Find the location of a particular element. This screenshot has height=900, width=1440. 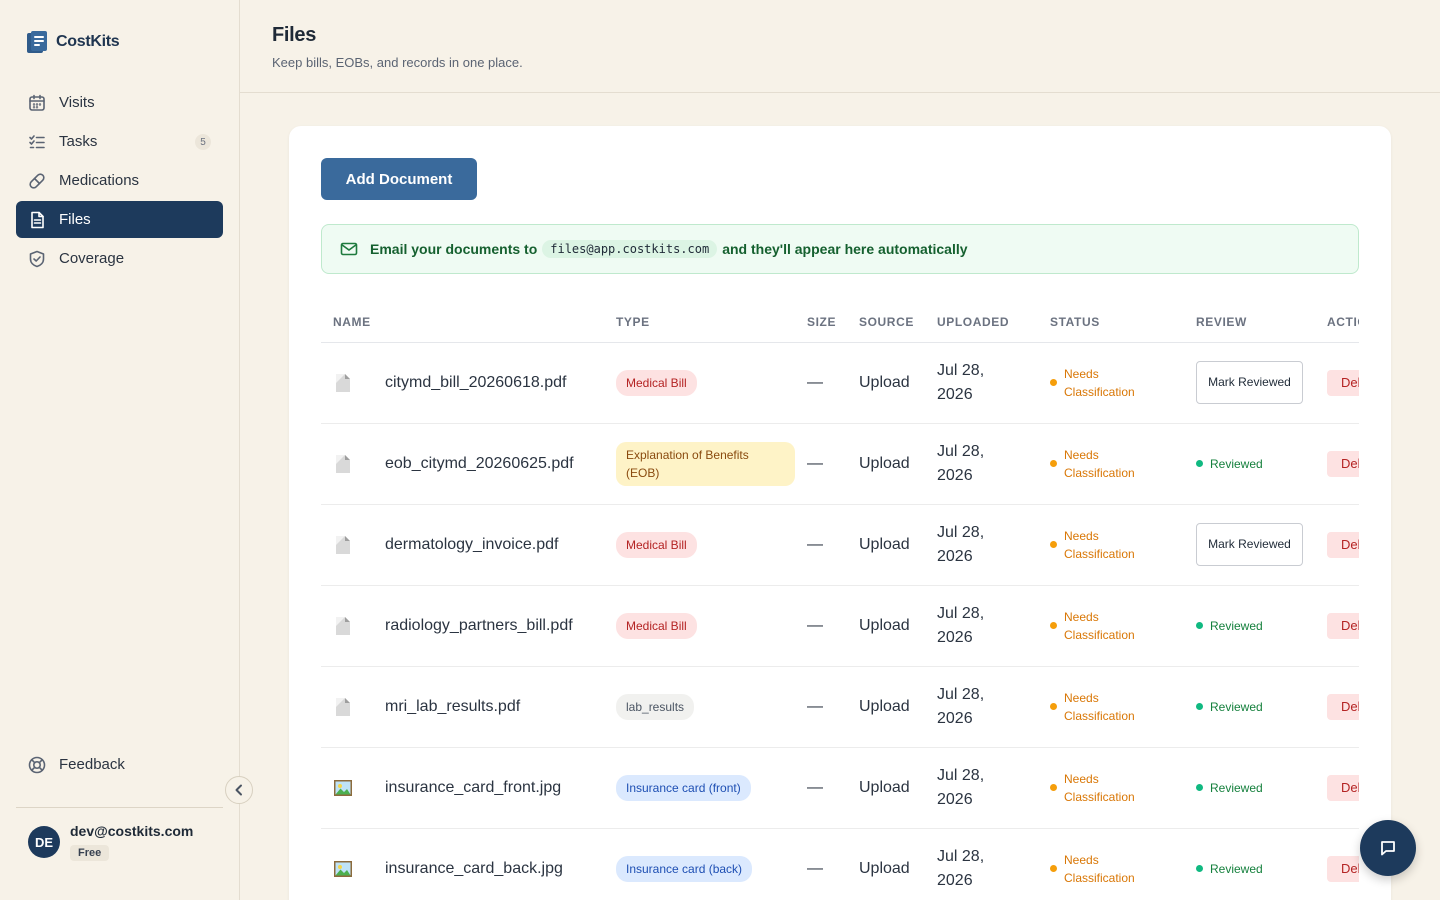

feedback-button: Feedback is located at coordinates (119, 764).